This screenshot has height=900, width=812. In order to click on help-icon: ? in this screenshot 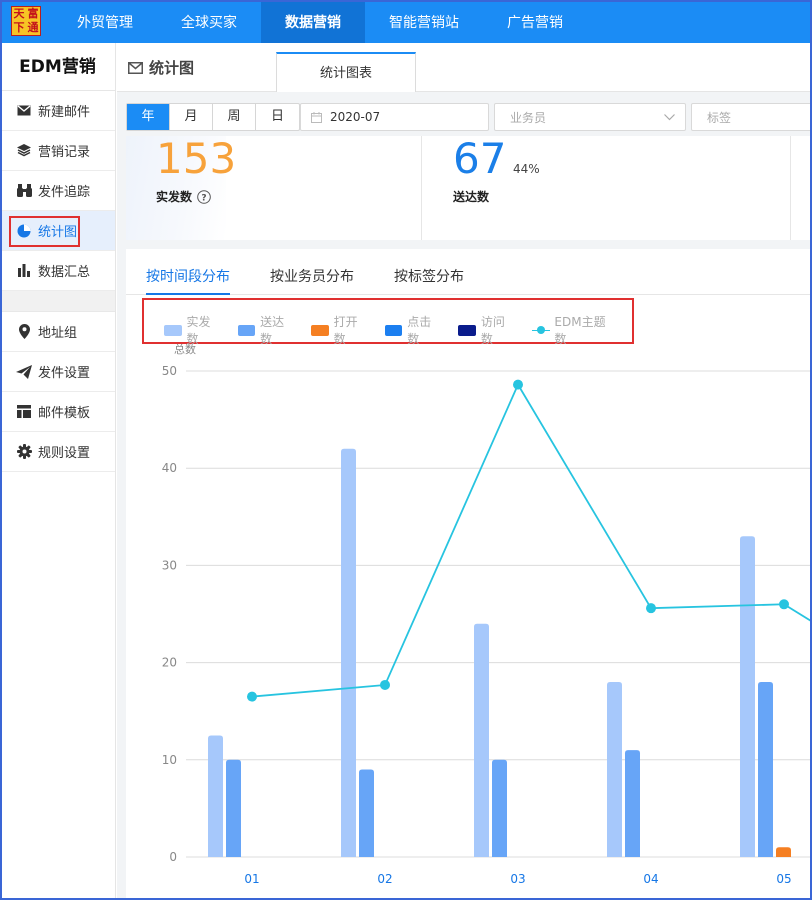, I will do `click(204, 196)`.